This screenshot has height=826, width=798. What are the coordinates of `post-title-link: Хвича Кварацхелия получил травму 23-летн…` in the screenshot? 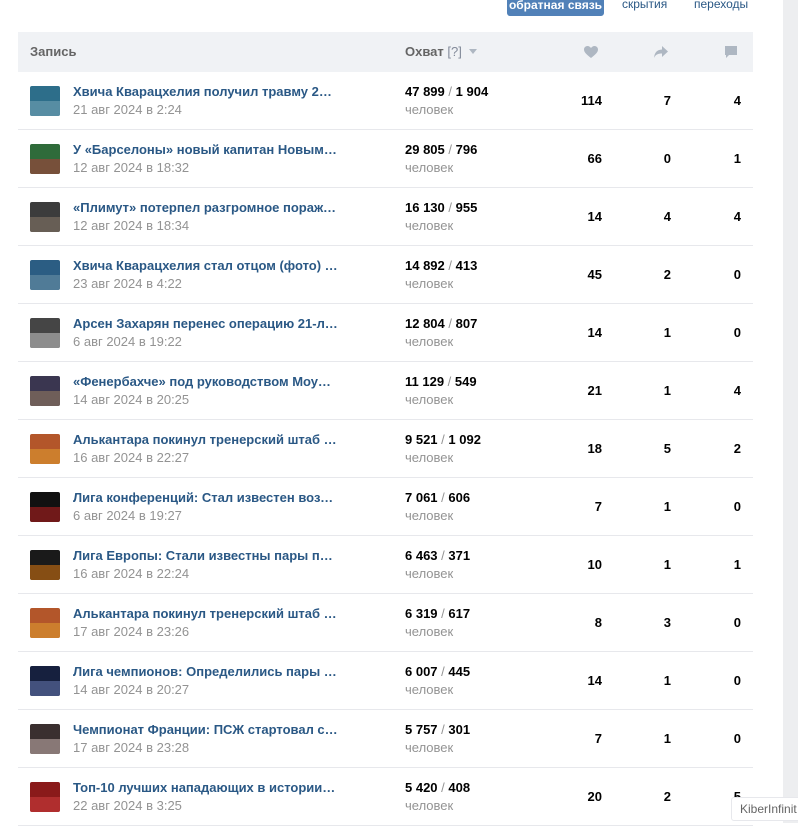 It's located at (205, 91).